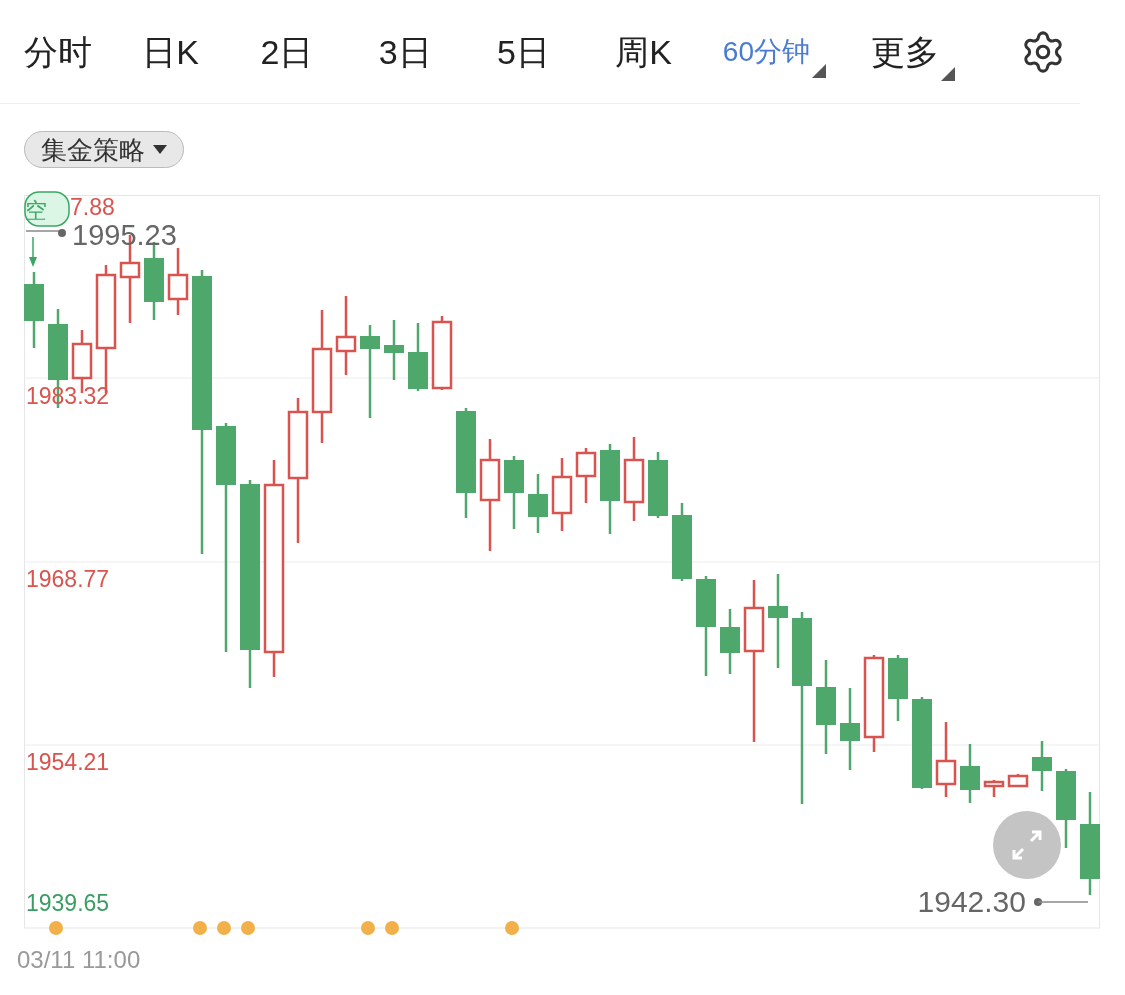 The height and width of the screenshot is (995, 1125). Describe the element at coordinates (79, 958) in the screenshot. I see `time-label: 03/11 11:00` at that location.